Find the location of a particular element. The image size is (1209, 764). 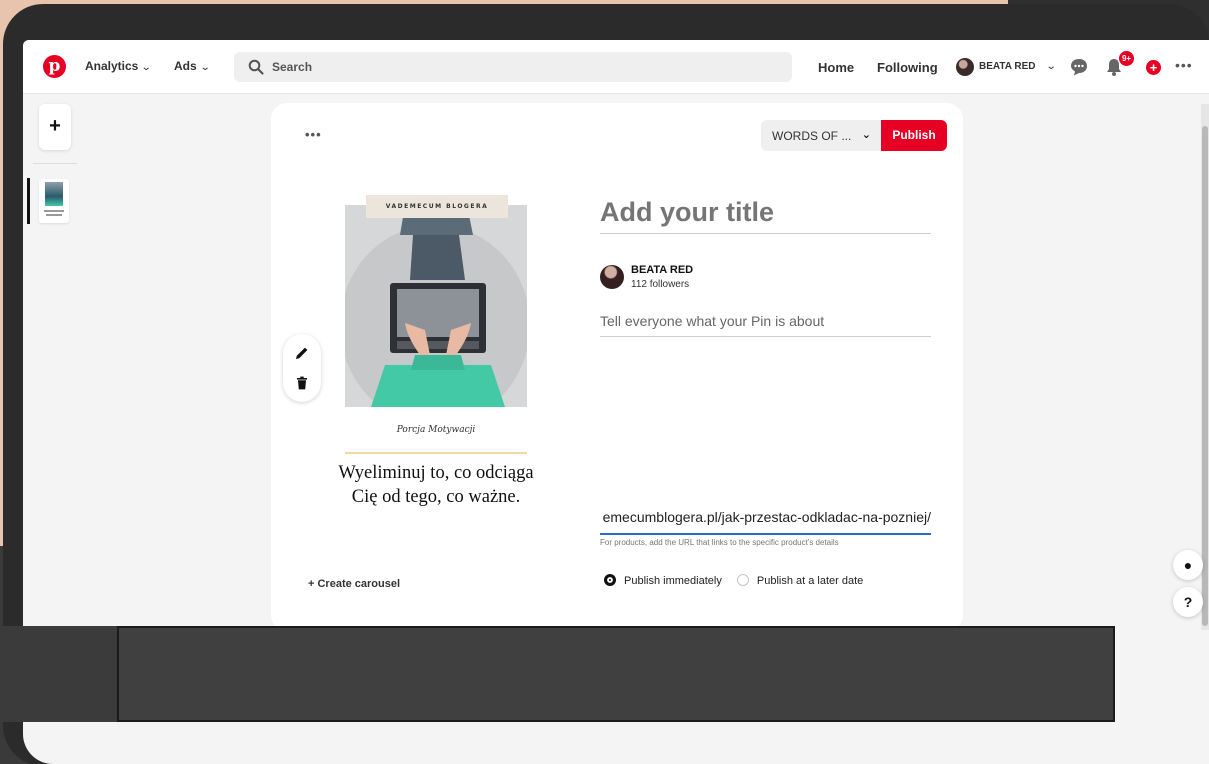

publish-later-option: Publish at a later date is located at coordinates (800, 580).